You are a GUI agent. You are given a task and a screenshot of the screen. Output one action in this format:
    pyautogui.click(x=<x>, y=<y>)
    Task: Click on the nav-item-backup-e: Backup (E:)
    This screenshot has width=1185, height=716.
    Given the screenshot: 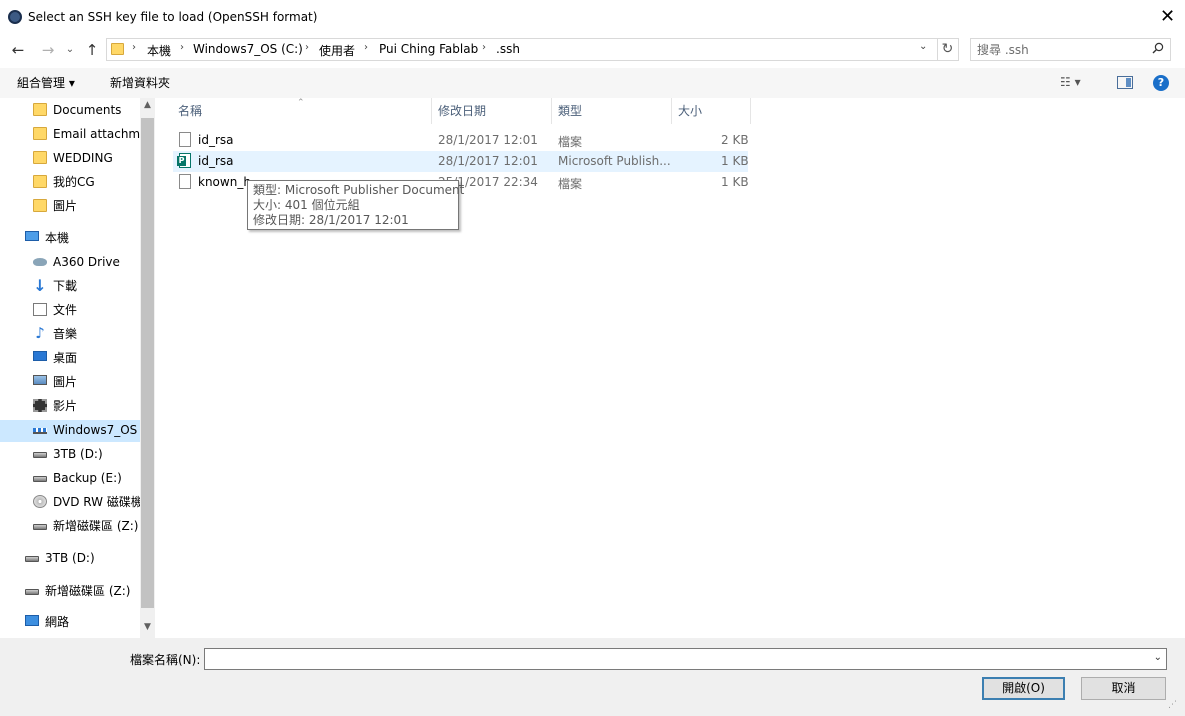 What is the action you would take?
    pyautogui.click(x=86, y=478)
    